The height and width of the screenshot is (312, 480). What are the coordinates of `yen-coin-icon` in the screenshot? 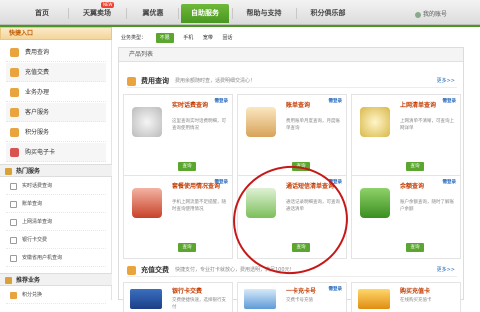 It's located at (147, 122).